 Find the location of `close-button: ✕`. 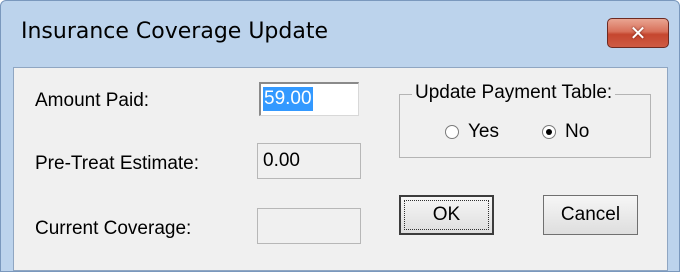

close-button: ✕ is located at coordinates (638, 33).